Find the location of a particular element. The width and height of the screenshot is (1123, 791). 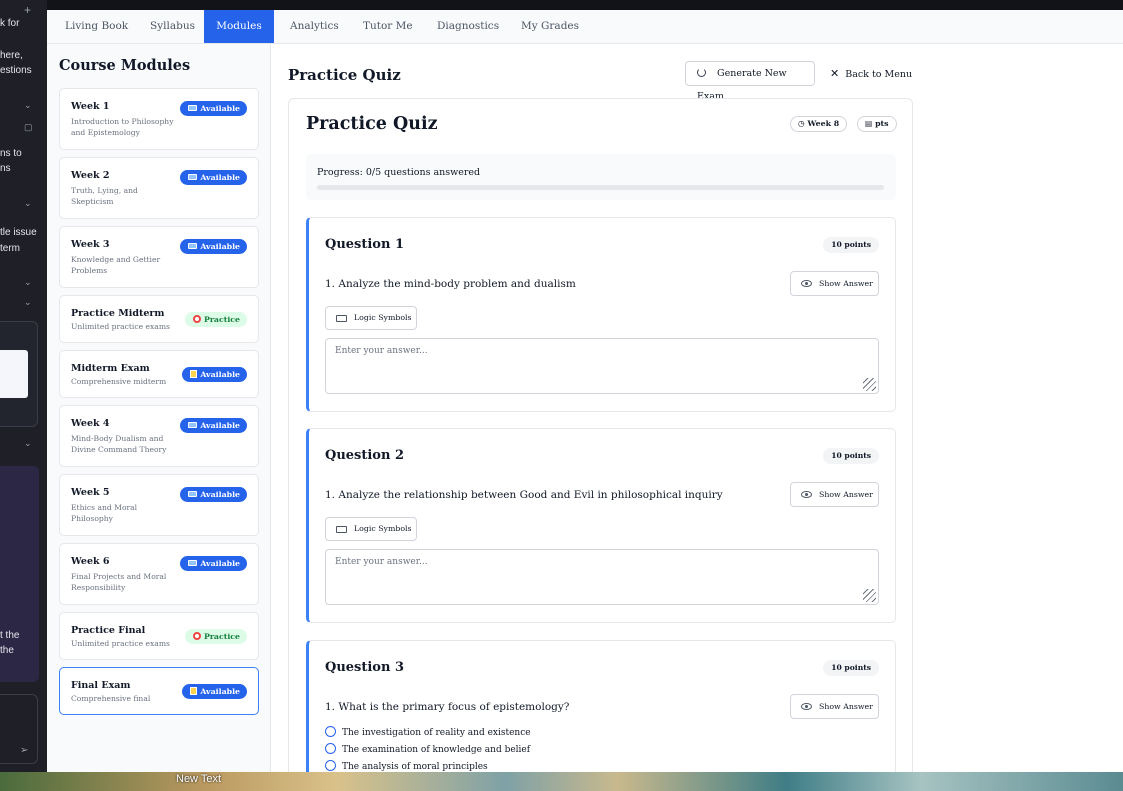

module-title: Midterm Exam is located at coordinates (110, 368).